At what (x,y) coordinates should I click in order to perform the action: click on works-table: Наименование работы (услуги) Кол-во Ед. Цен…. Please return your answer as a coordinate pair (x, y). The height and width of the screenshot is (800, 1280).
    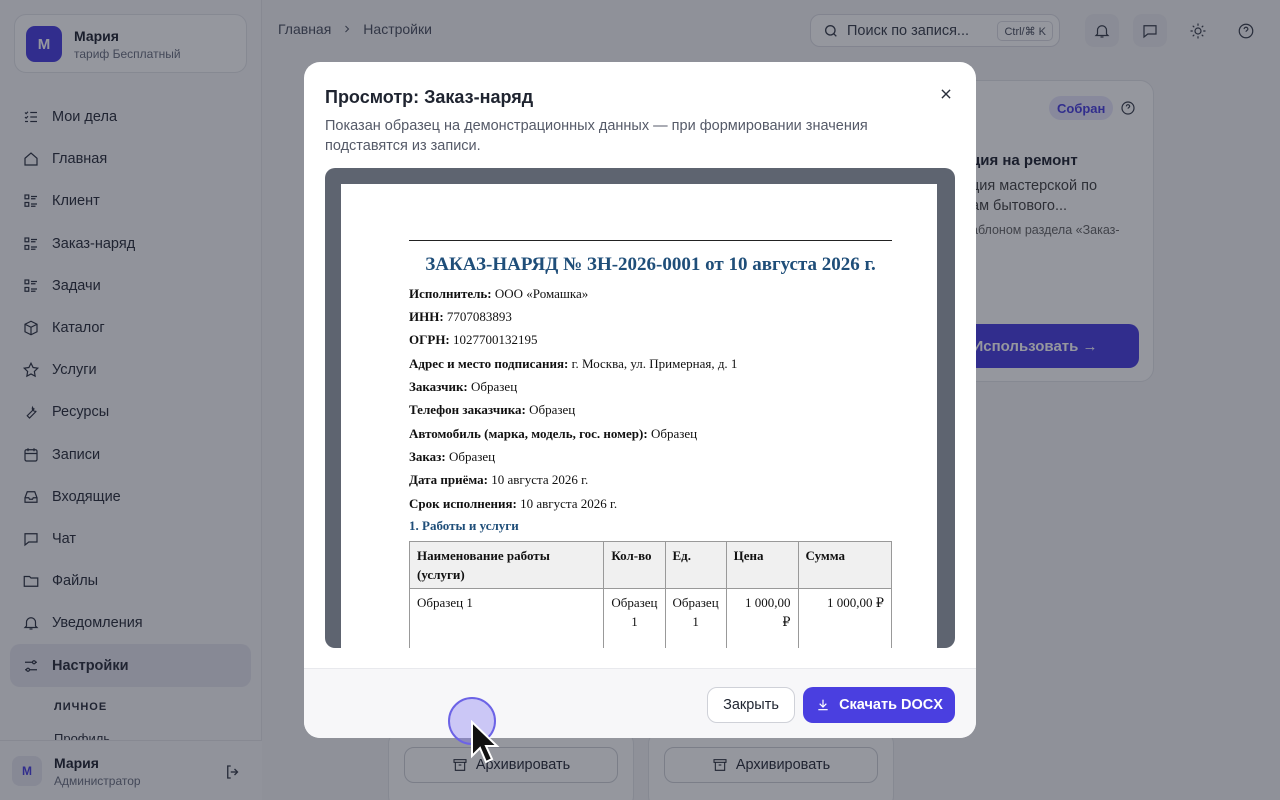
    Looking at the image, I should click on (650, 594).